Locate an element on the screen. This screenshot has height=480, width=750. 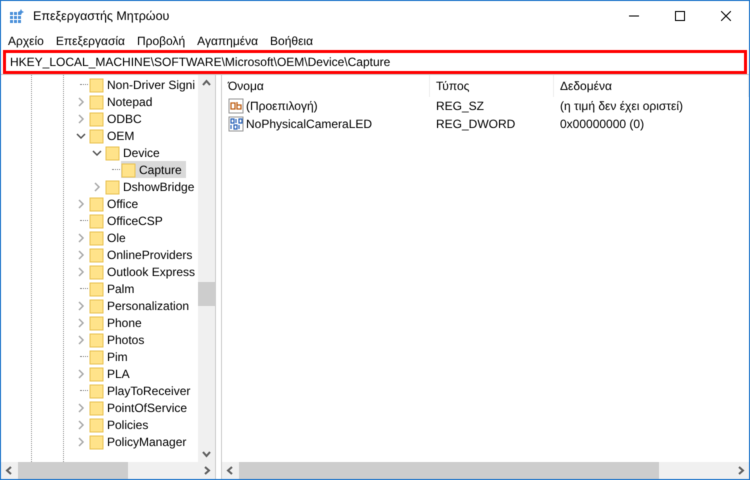
vertical-scrollbar is located at coordinates (206, 268).